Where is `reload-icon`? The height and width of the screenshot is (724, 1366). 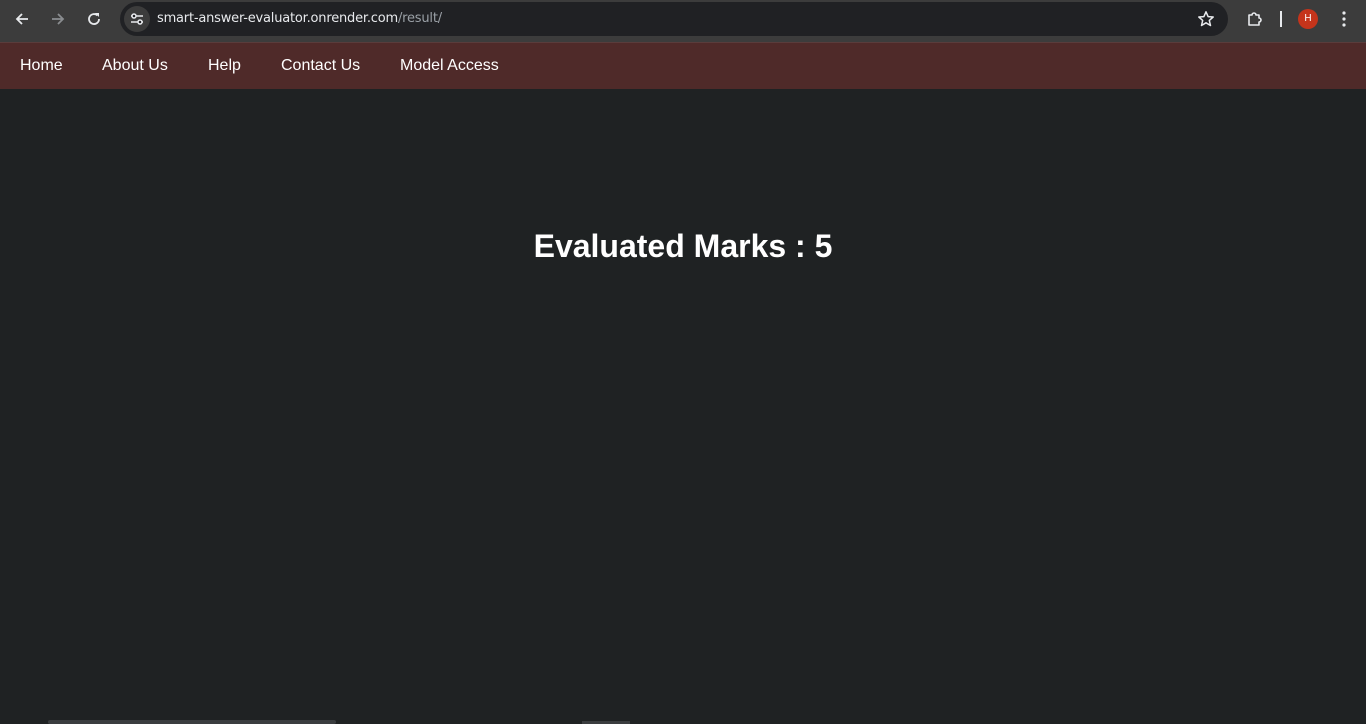 reload-icon is located at coordinates (94, 19).